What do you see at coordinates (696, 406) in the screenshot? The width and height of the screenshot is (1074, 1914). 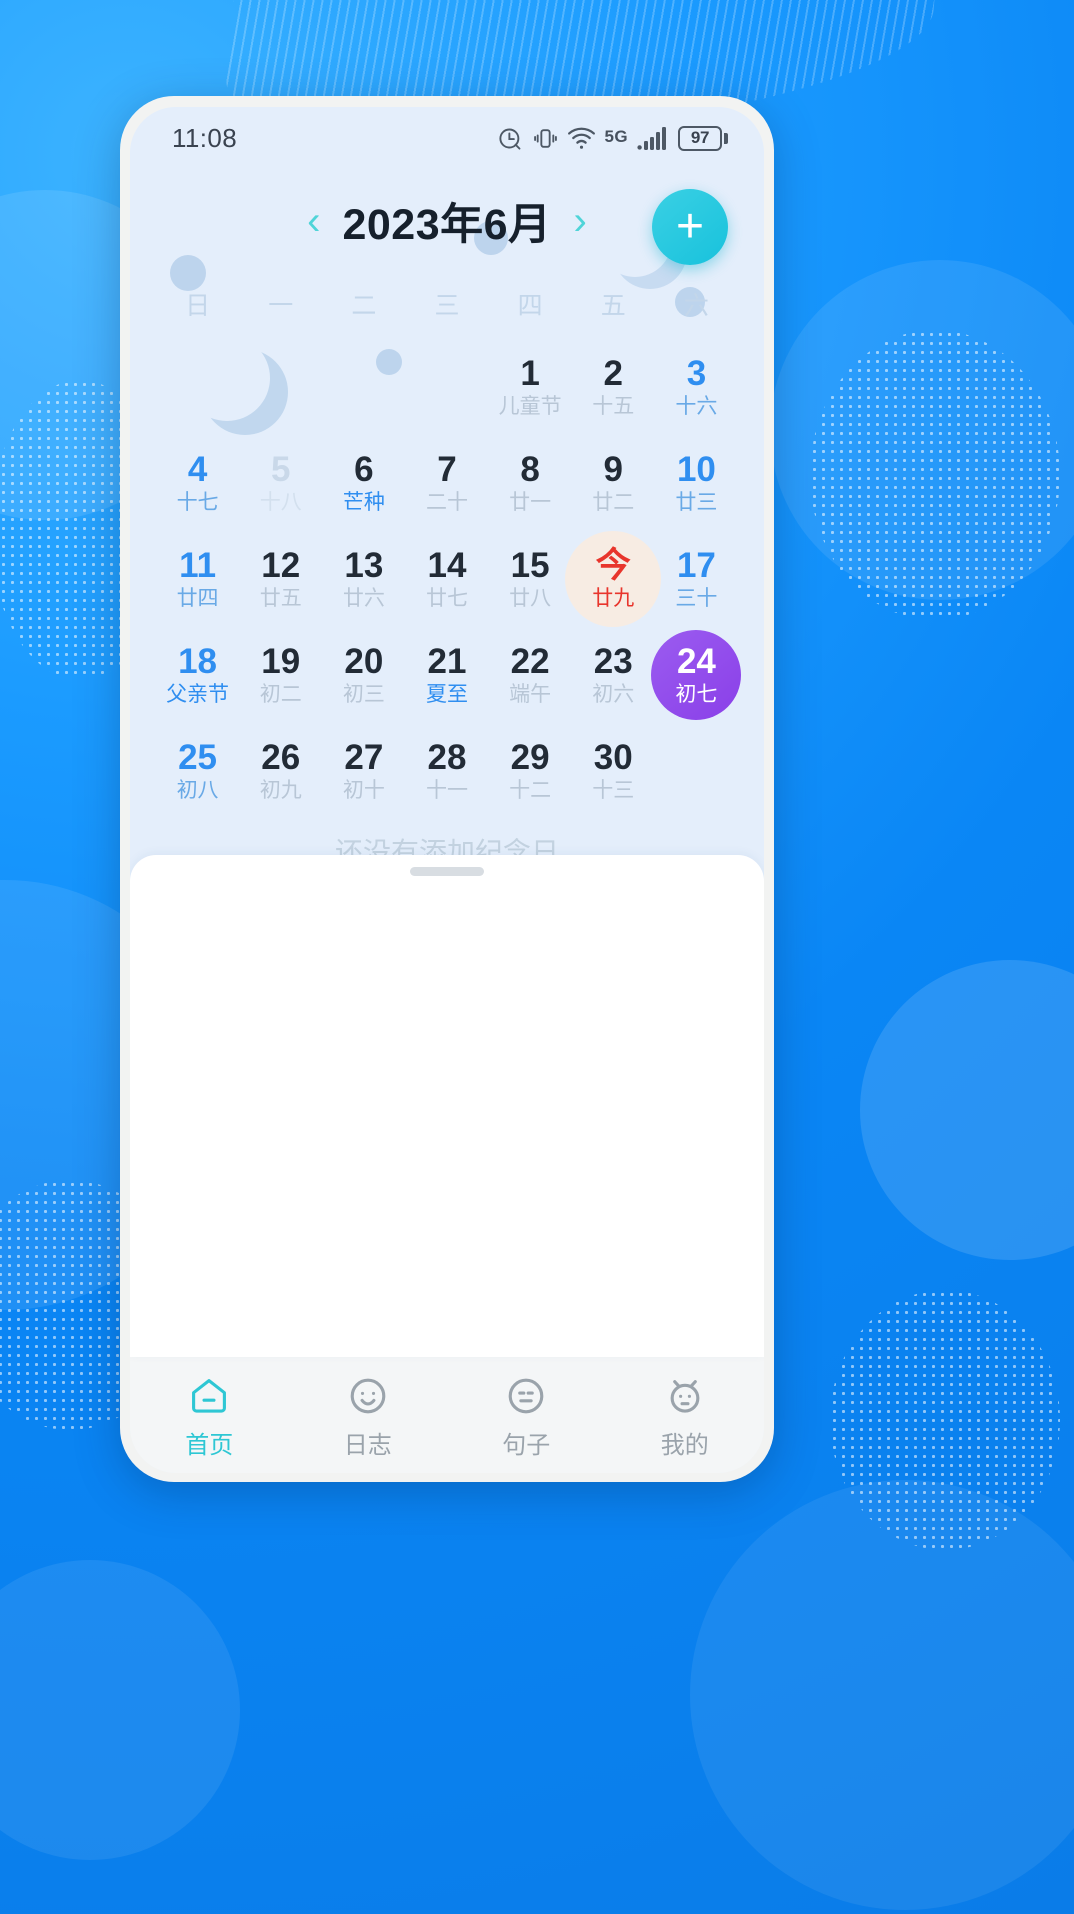 I see `day-sublabel: 十六` at bounding box center [696, 406].